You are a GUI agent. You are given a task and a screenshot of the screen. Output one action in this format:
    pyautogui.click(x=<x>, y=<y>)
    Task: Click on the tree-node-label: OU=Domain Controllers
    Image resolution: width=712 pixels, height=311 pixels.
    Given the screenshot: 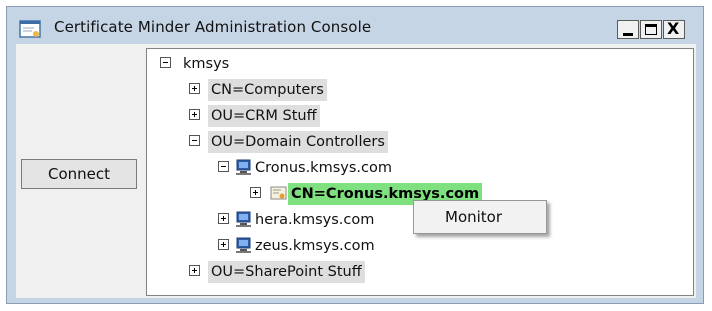 What is the action you would take?
    pyautogui.click(x=298, y=142)
    